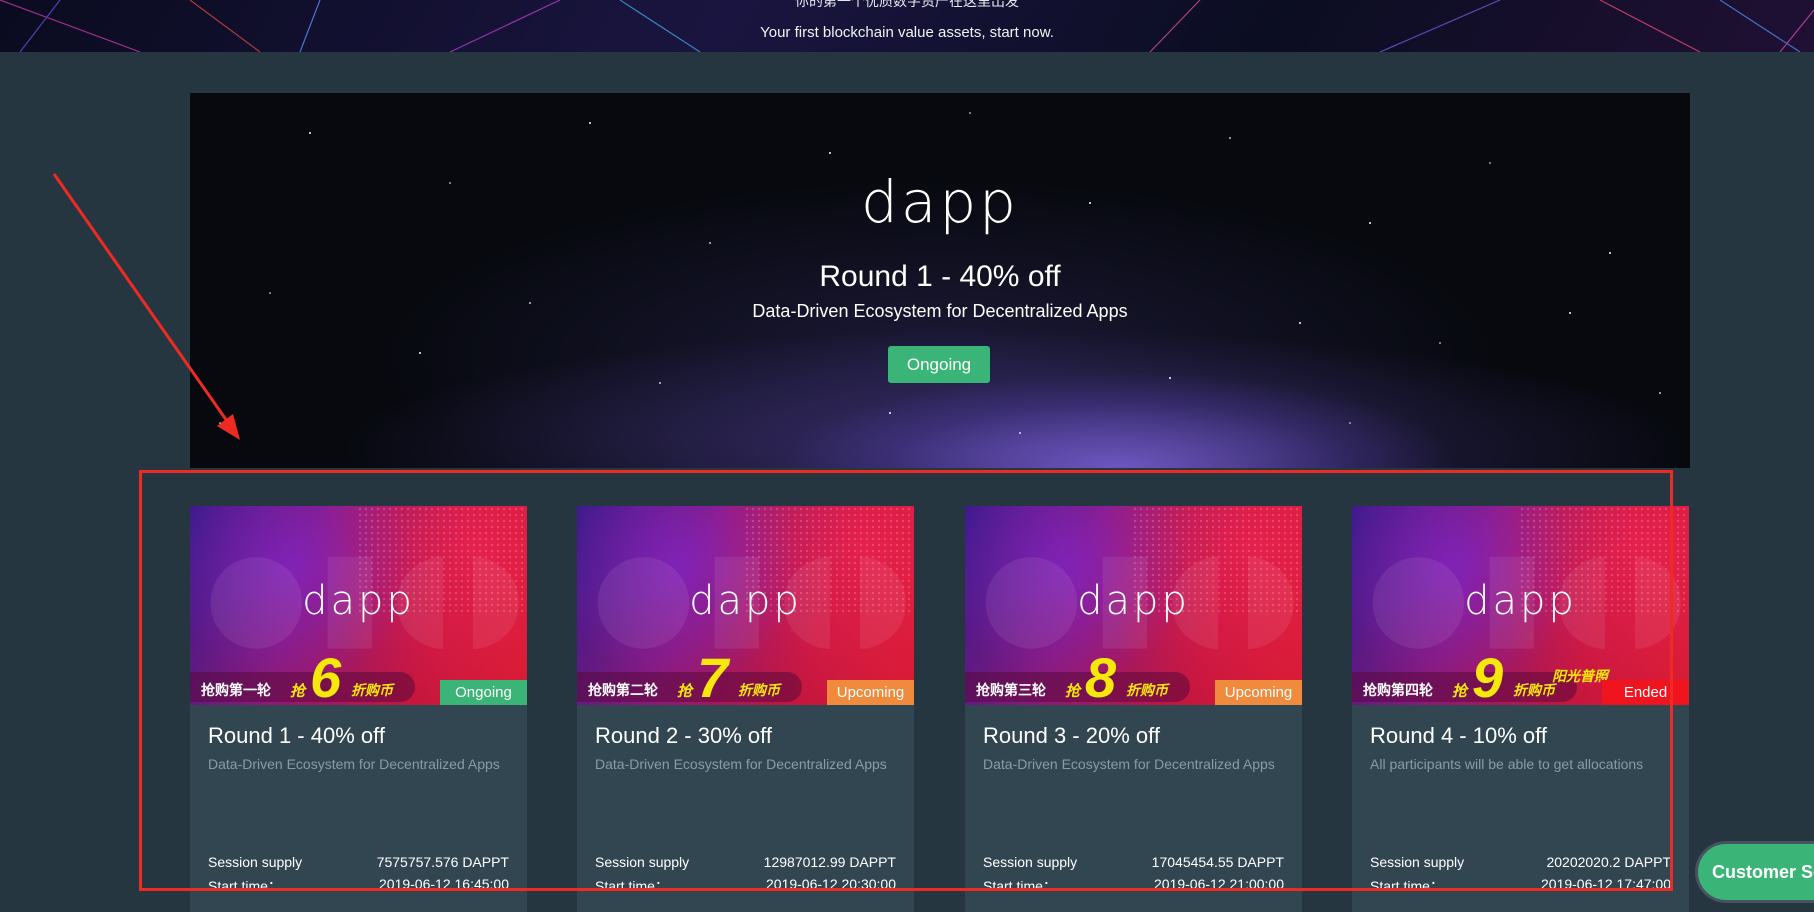 Image resolution: width=1814 pixels, height=912 pixels. I want to click on card-title: Round 4 - 10% off, so click(1458, 736).